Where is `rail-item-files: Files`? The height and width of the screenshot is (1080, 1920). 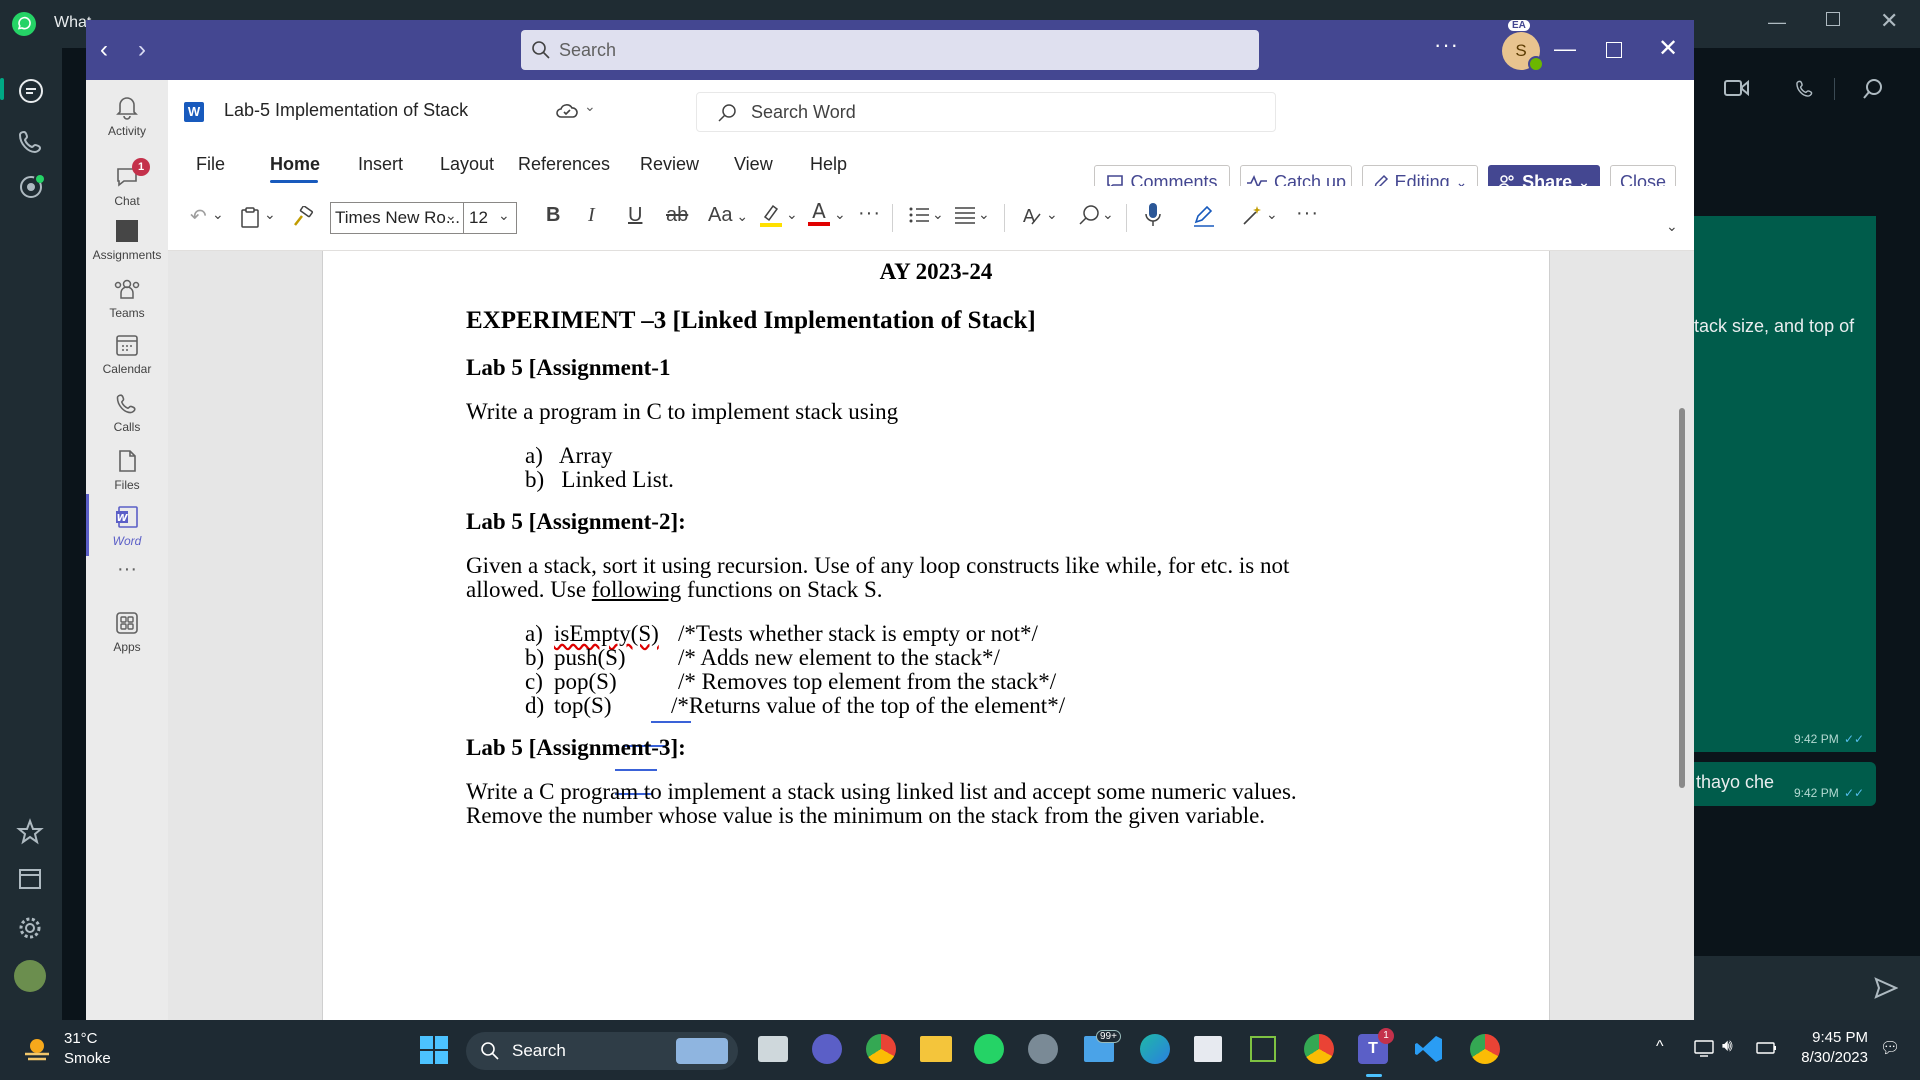
rail-item-files: Files is located at coordinates (127, 470).